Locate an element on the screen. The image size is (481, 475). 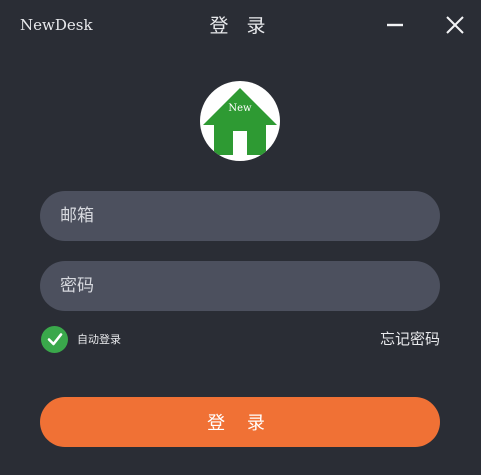
password-field is located at coordinates (240, 286).